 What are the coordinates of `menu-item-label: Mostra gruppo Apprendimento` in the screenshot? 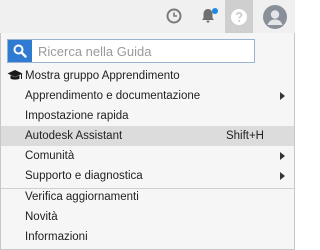 It's located at (102, 76).